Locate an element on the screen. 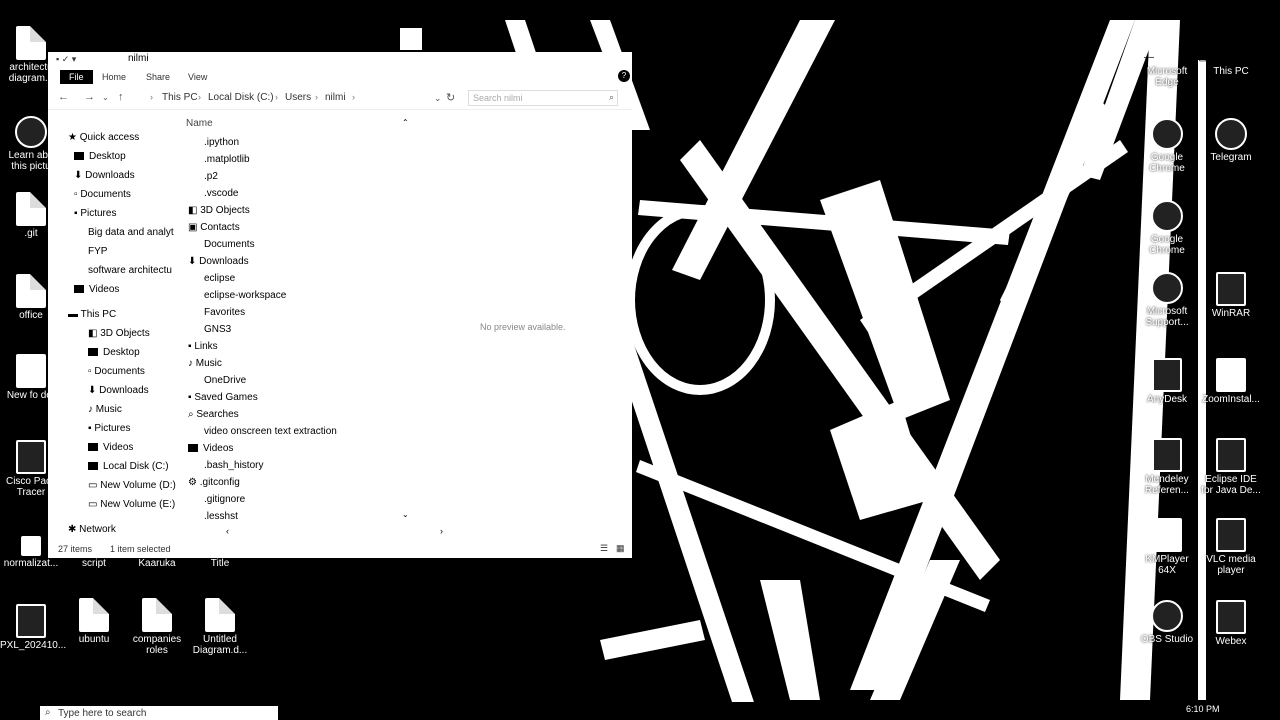  up-arrow-icon: ↑ is located at coordinates (121, 97).